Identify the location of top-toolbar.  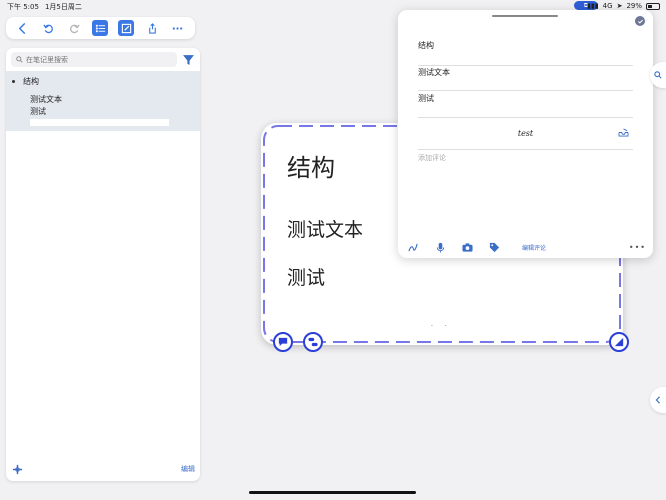
(100, 28).